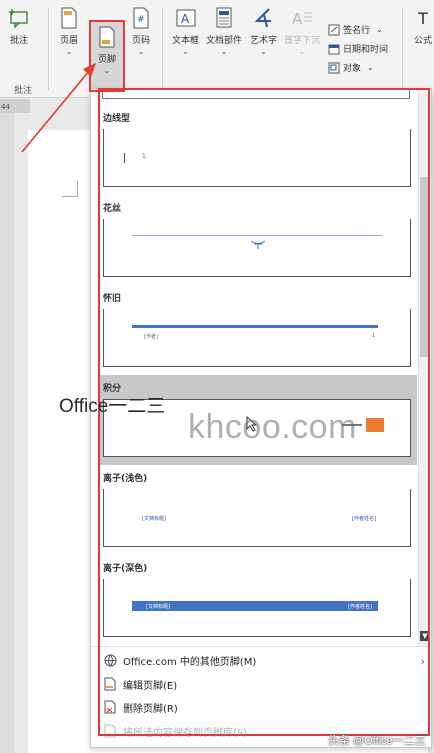 This screenshot has height=753, width=434. What do you see at coordinates (58, 108) in the screenshot?
I see `annotation-arrow-icon` at bounding box center [58, 108].